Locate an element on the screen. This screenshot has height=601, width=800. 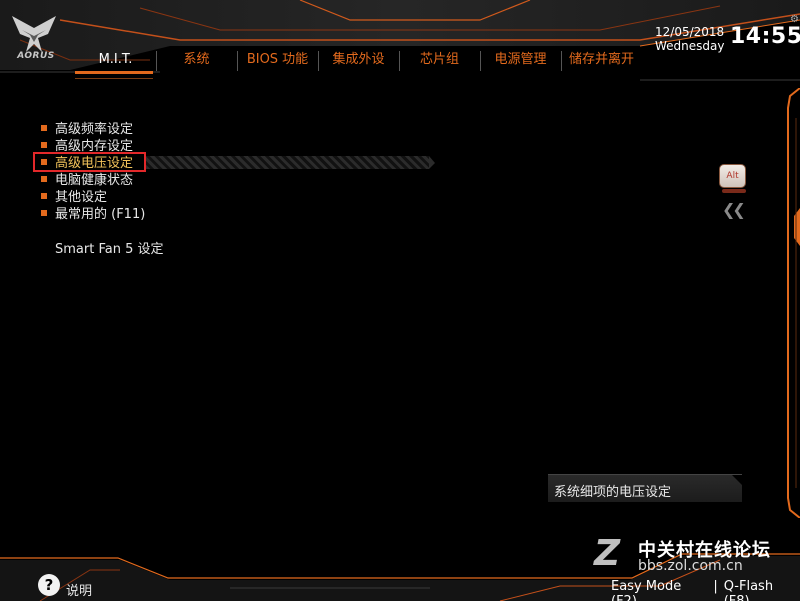
tab-power-label: 电源管理 is located at coordinates (520, 59).